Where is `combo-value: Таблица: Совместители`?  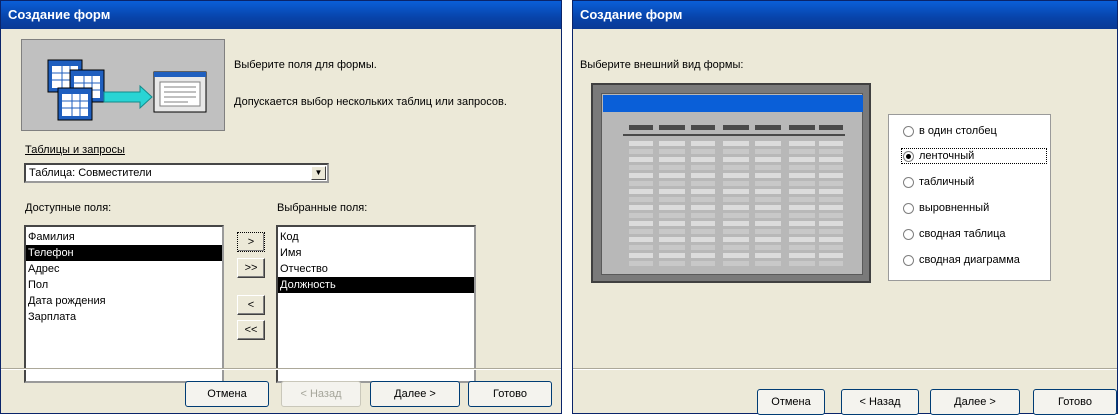
combo-value: Таблица: Совместители is located at coordinates (90, 173).